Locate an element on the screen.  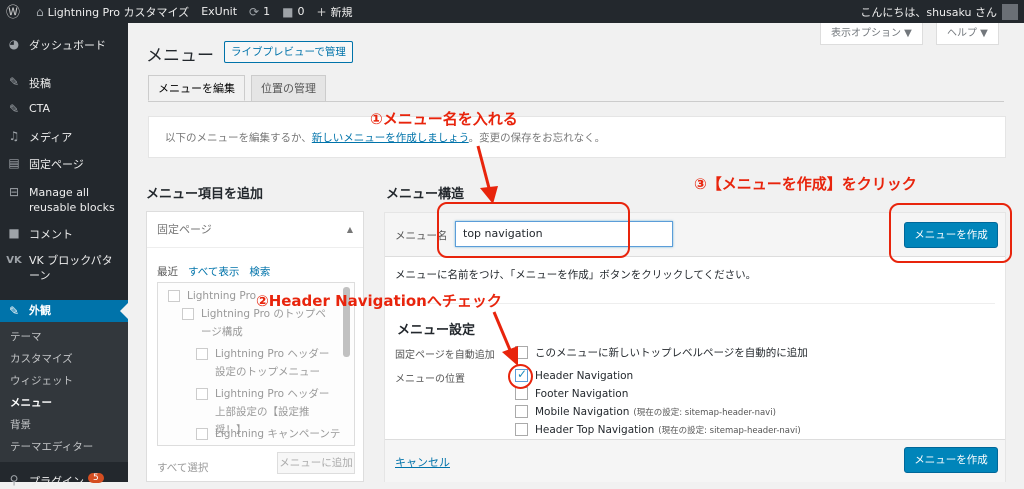
user-account-link: こんにちは、shusaku さん is located at coordinates (939, 11).